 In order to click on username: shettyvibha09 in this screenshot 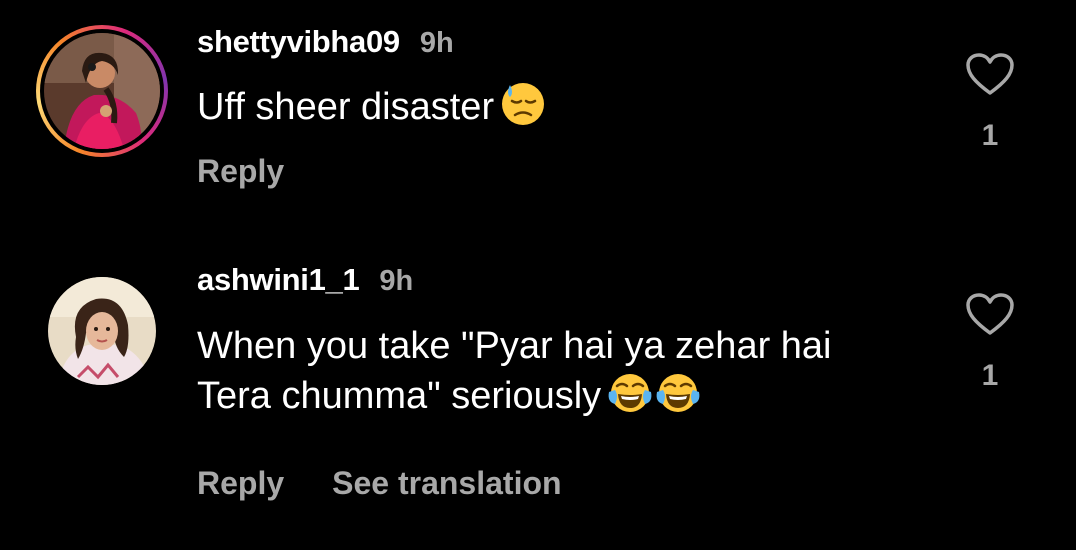, I will do `click(298, 42)`.